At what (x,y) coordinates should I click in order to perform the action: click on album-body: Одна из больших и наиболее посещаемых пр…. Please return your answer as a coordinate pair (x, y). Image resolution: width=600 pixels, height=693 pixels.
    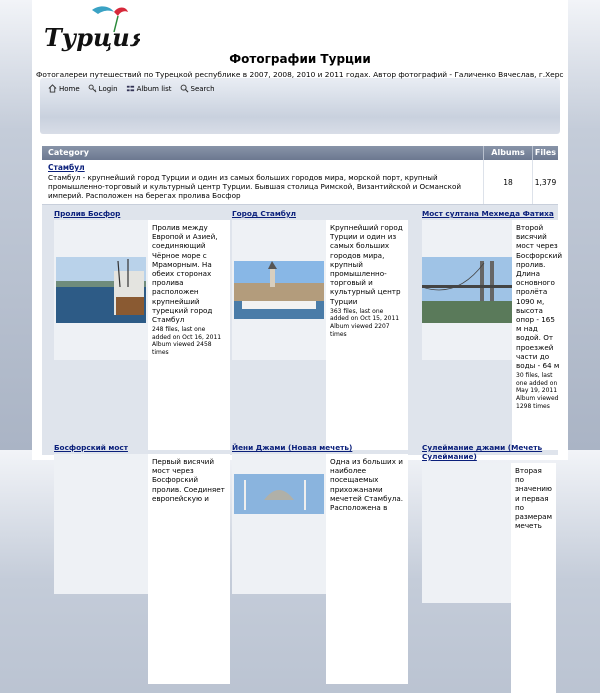
    Looking at the image, I should click on (320, 569).